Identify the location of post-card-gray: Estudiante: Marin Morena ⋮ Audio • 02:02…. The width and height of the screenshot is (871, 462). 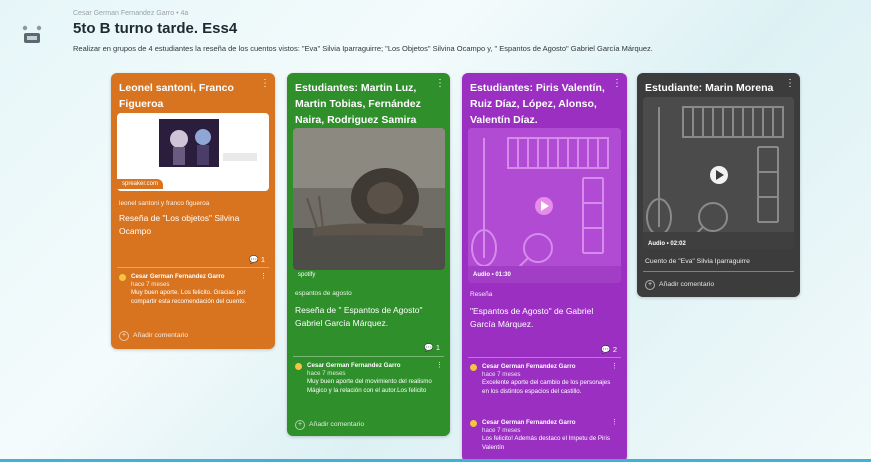
(718, 185).